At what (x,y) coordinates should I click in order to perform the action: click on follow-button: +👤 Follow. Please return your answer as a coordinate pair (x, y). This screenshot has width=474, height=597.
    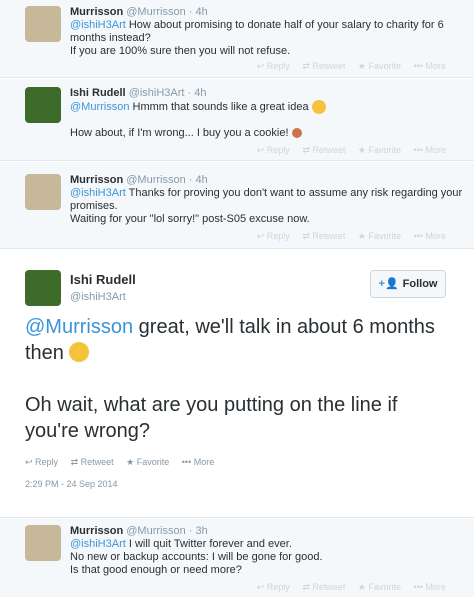
    Looking at the image, I should click on (408, 284).